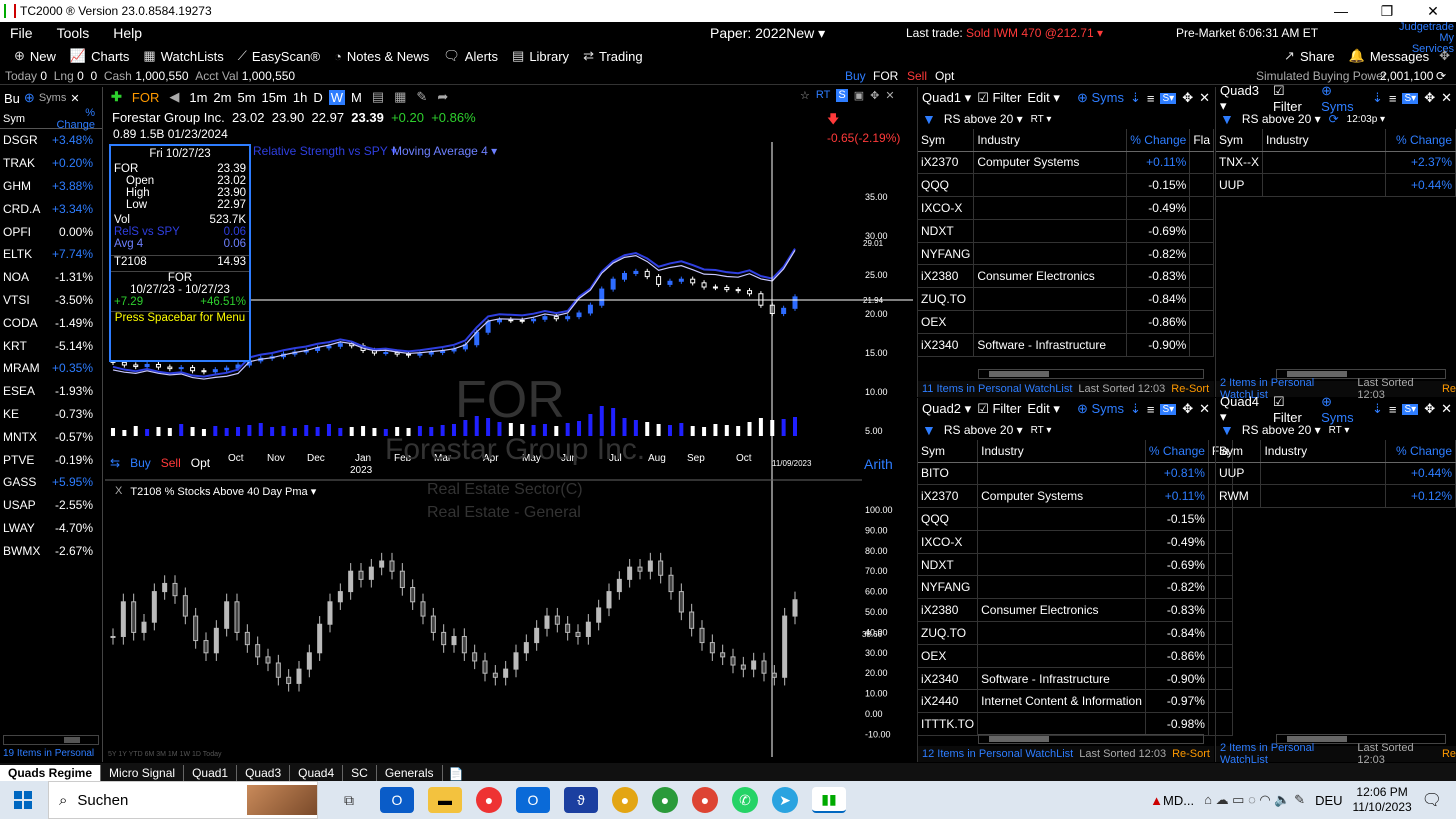 This screenshot has width=1456, height=819. Describe the element at coordinates (99, 56) in the screenshot. I see `charts-button: 📈 Charts` at that location.